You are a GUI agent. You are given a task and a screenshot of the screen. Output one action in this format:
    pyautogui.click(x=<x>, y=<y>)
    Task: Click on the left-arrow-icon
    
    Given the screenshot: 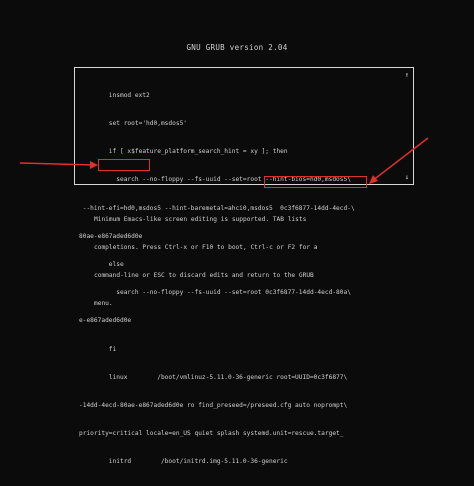 What is the action you would take?
    pyautogui.click(x=58, y=165)
    